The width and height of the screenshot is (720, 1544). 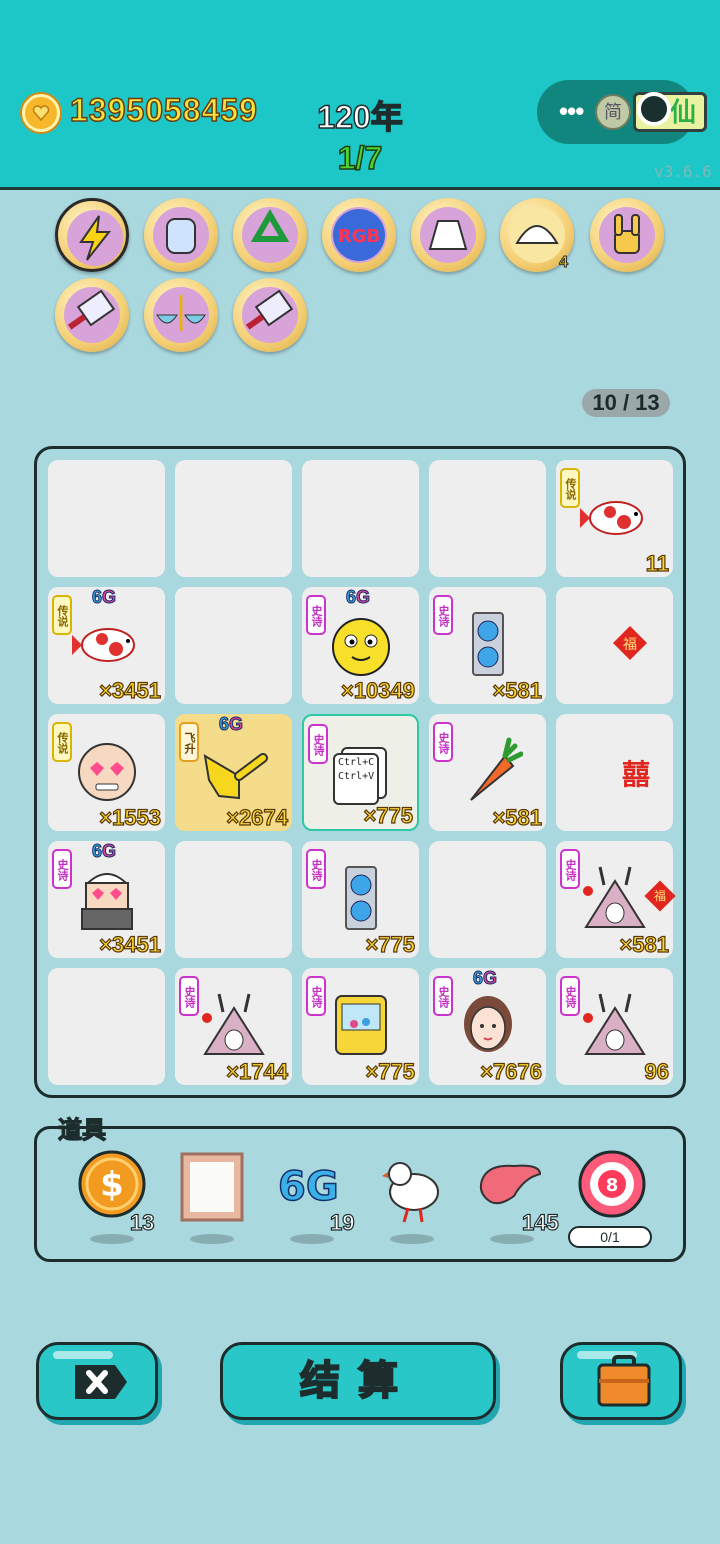 What do you see at coordinates (412, 1239) in the screenshot?
I see `shadow` at bounding box center [412, 1239].